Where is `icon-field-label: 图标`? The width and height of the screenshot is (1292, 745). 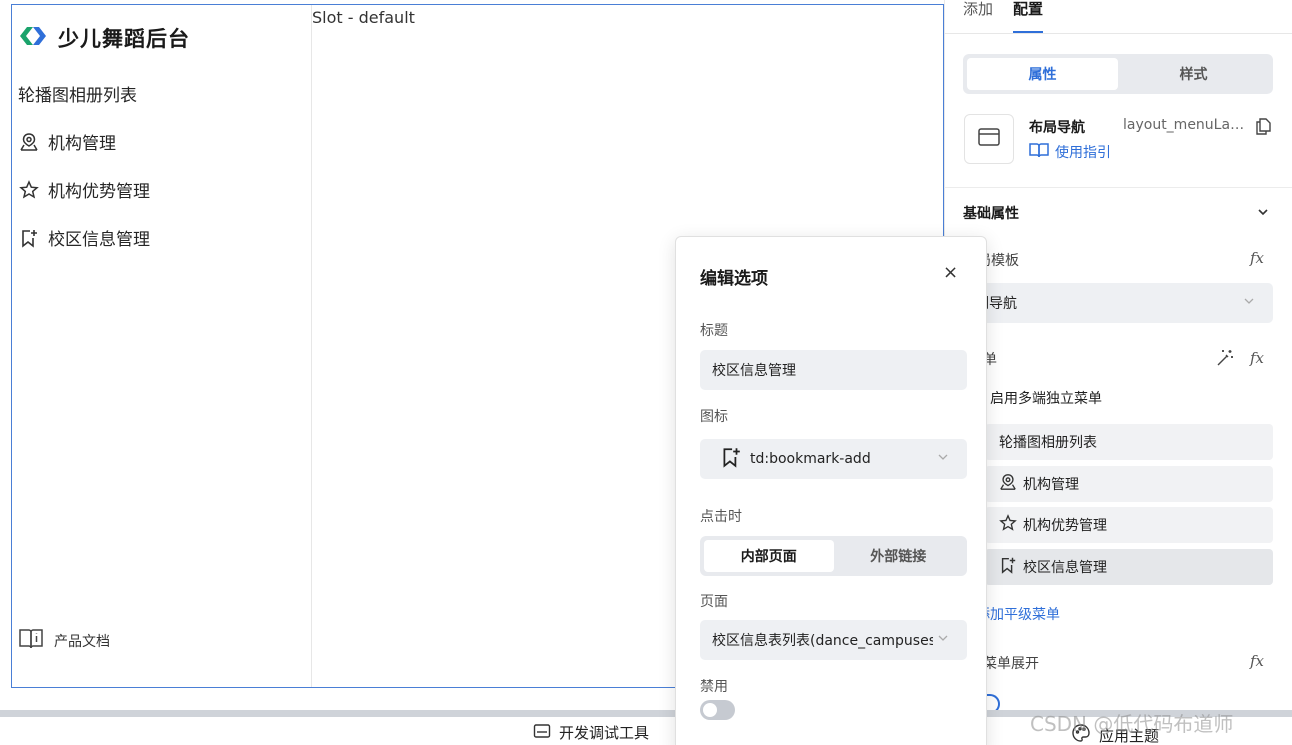
icon-field-label: 图标 is located at coordinates (714, 417).